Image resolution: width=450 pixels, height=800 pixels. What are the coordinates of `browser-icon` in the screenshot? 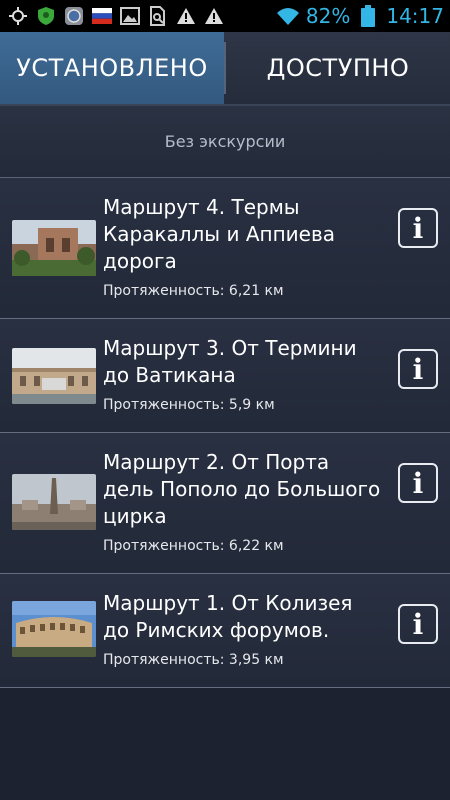 It's located at (74, 16).